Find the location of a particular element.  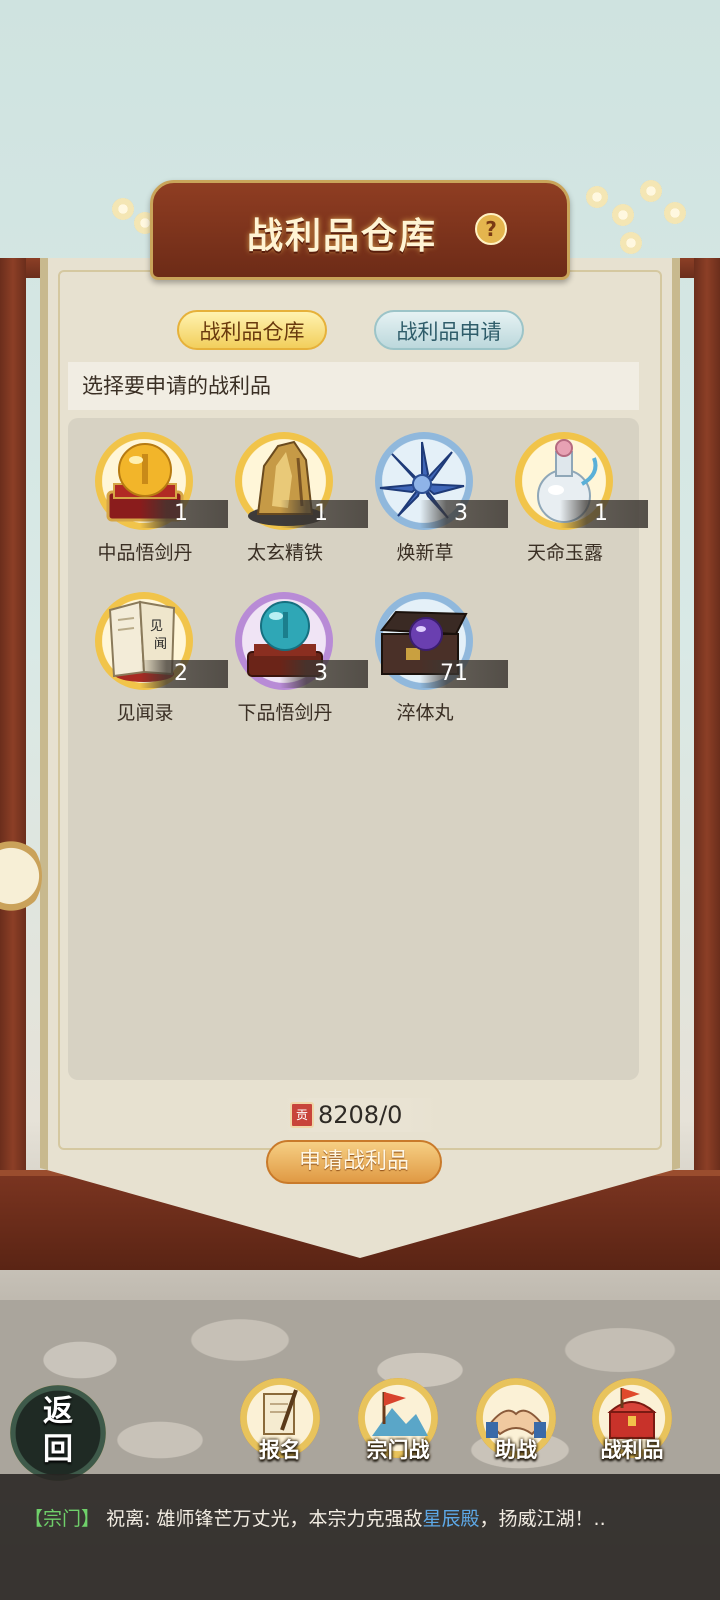

chat-message: 【宗门】 祝离: 雄师锋芒万丈光，本宗力克强敌星辰殿，扬威江湖！.. is located at coordinates (364, 1517).